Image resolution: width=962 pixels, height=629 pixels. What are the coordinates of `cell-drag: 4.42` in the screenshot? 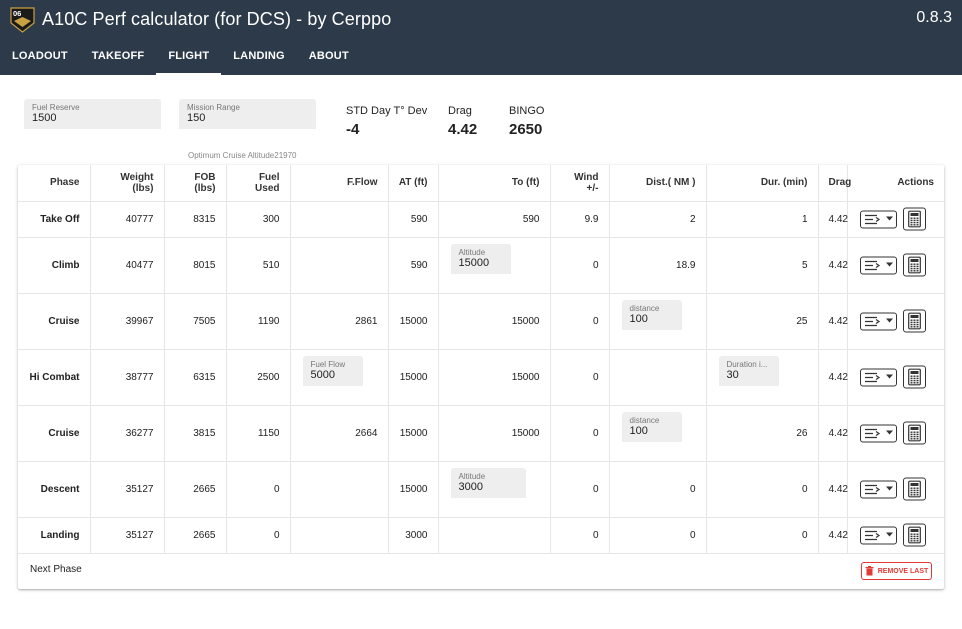 It's located at (833, 265).